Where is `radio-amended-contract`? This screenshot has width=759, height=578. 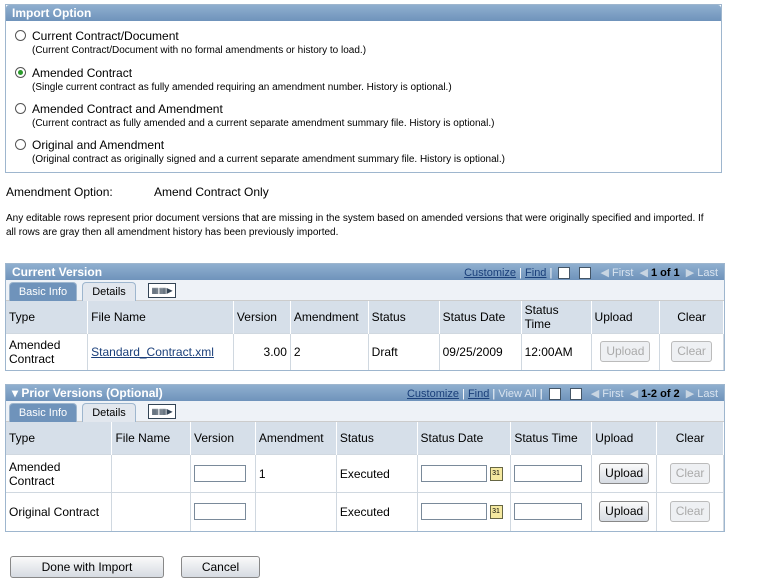
radio-amended-contract is located at coordinates (20, 72).